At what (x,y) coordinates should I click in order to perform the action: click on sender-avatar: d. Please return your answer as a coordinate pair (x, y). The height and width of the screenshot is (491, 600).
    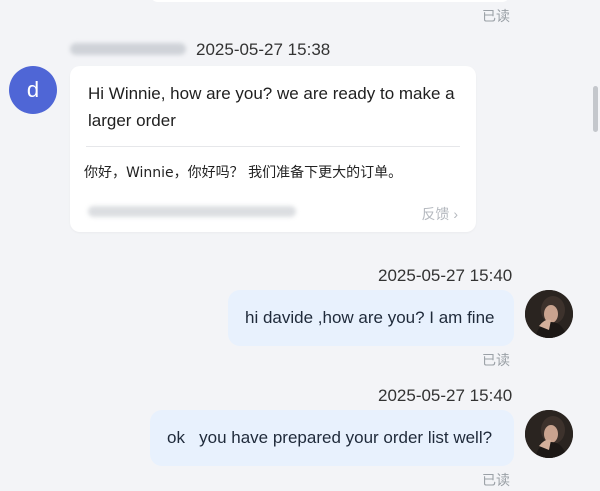
    Looking at the image, I should click on (33, 90).